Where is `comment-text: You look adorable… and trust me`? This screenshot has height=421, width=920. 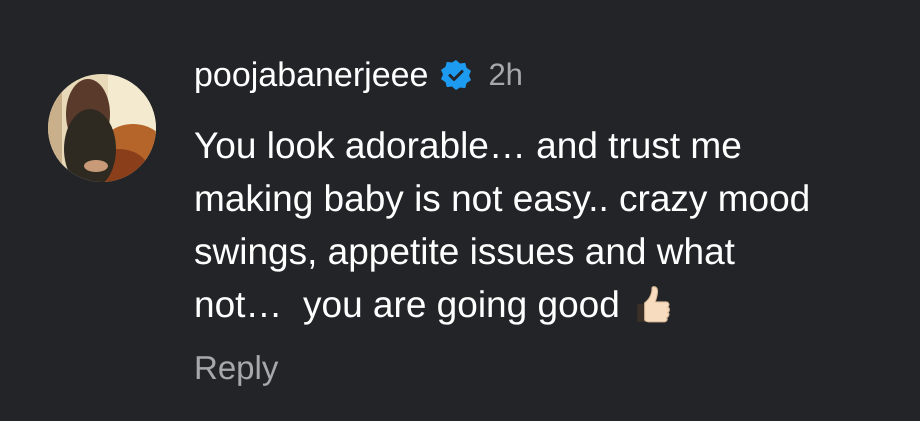 comment-text: You look adorable… and trust me is located at coordinates (468, 146).